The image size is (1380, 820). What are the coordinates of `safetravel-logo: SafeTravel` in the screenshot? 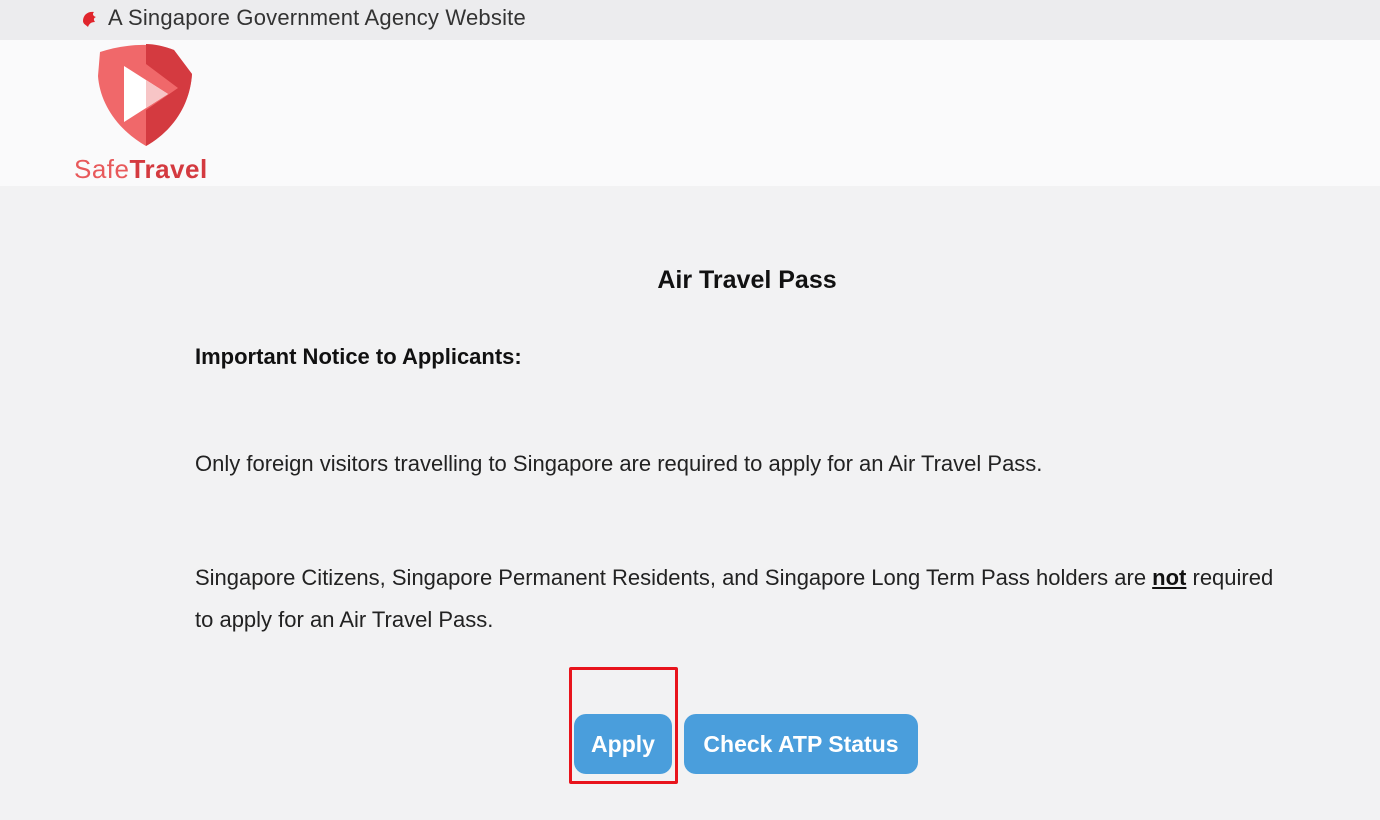 It's located at (142, 114).